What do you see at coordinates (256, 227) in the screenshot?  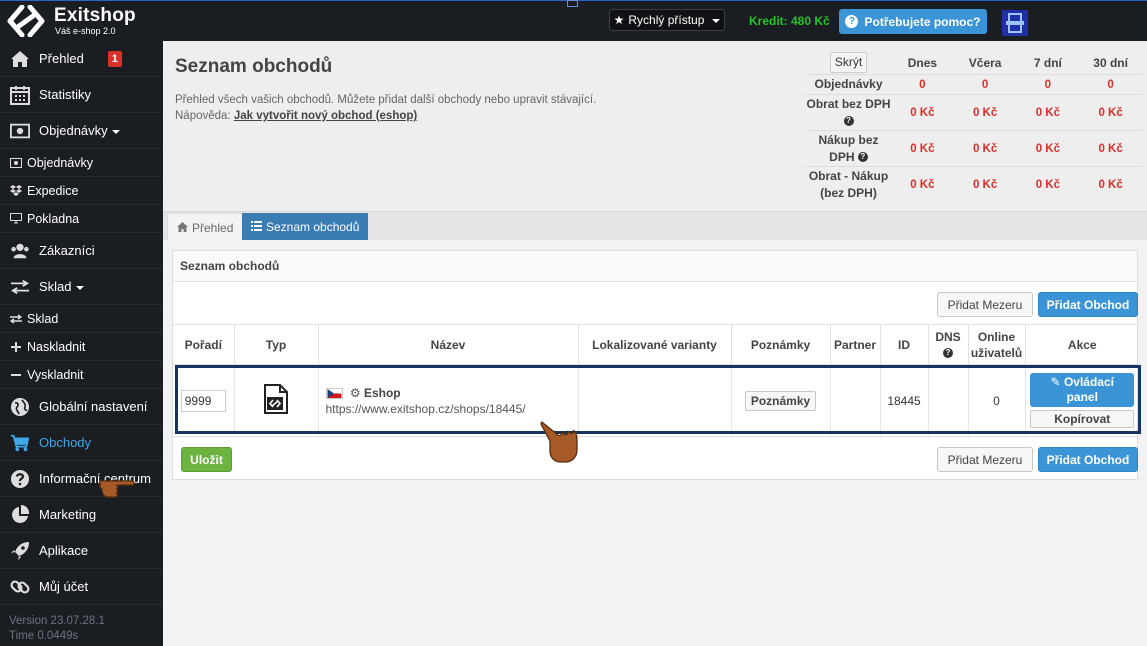 I see `list-icon` at bounding box center [256, 227].